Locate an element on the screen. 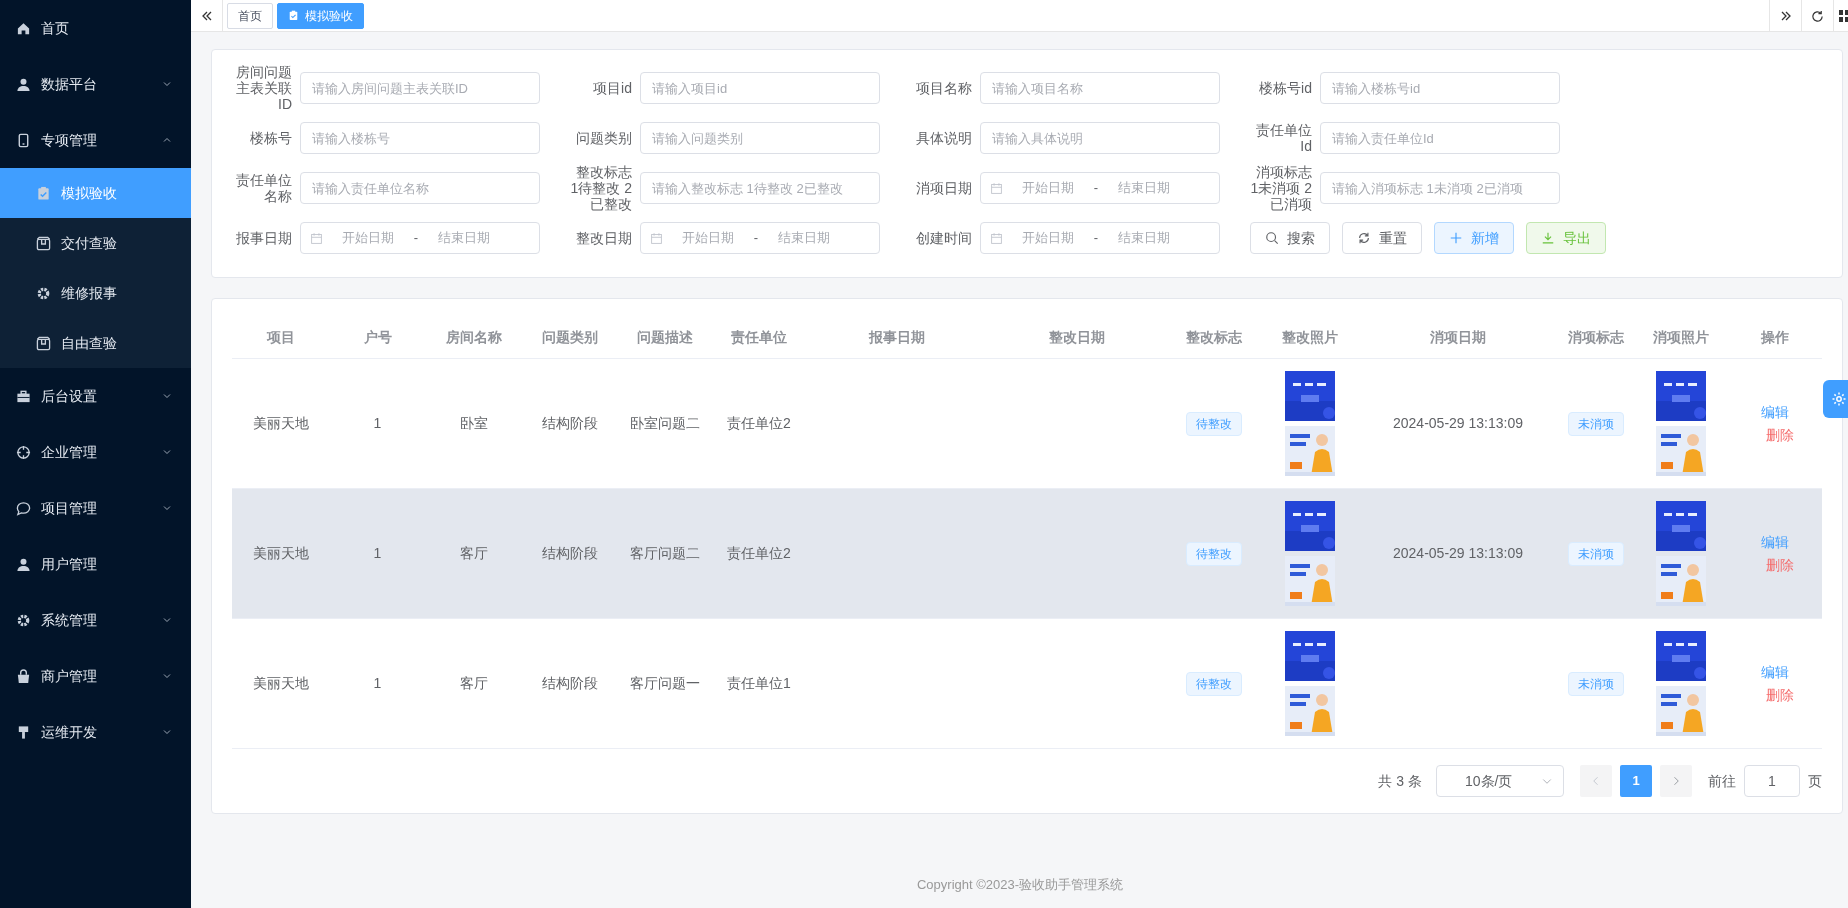 The height and width of the screenshot is (908, 1848). search-button: 搜索 is located at coordinates (1290, 238).